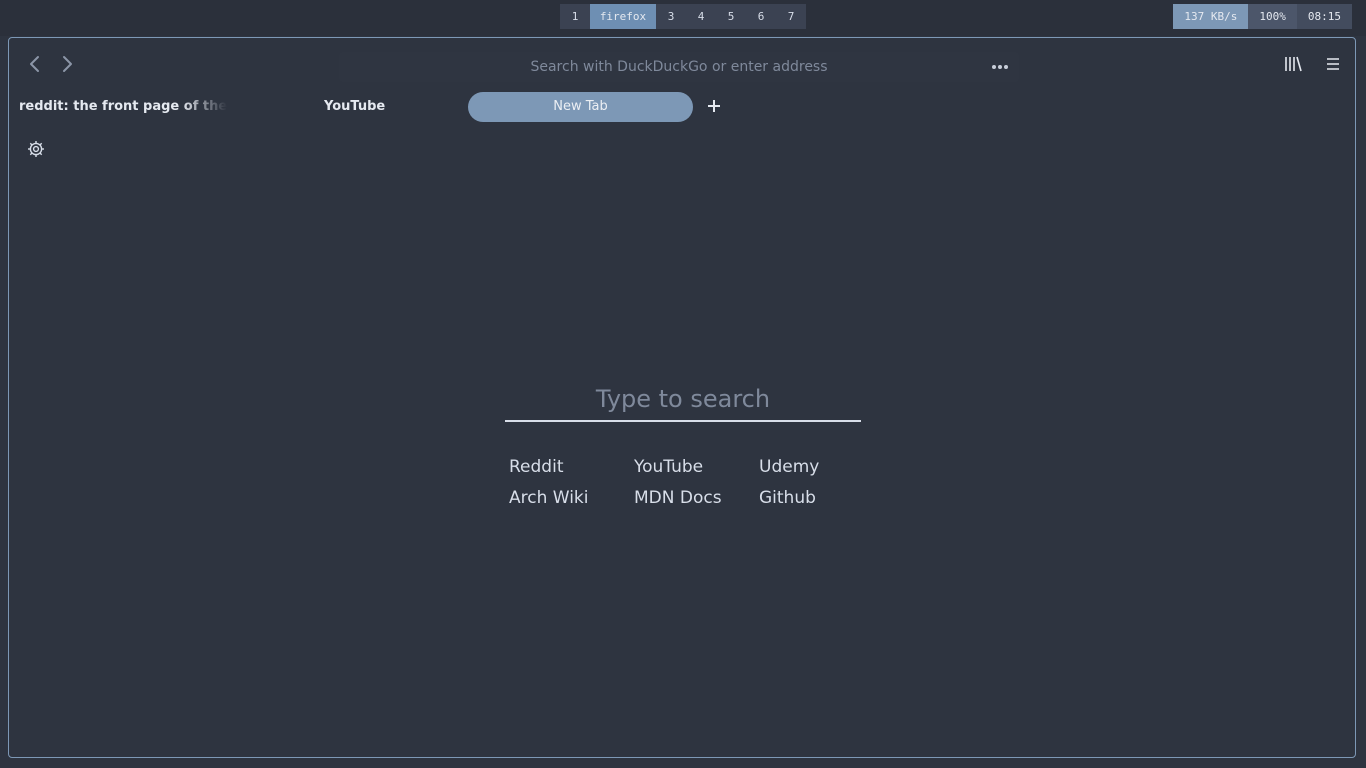  Describe the element at coordinates (821, 467) in the screenshot. I see `link-udemy: Udemy` at that location.